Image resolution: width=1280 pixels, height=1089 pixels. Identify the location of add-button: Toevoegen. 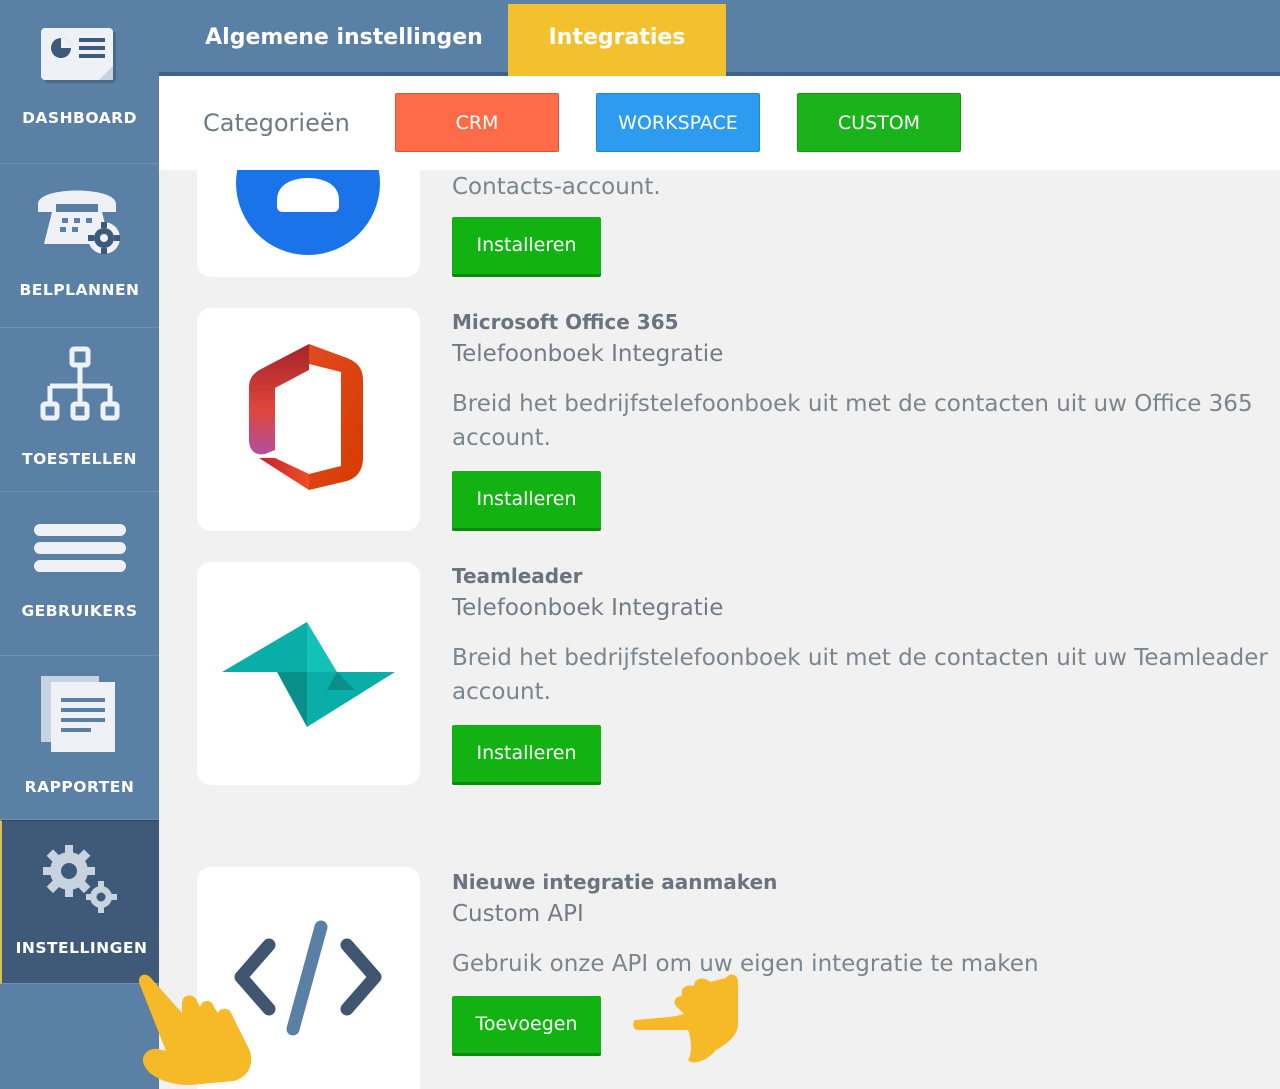
(526, 1026).